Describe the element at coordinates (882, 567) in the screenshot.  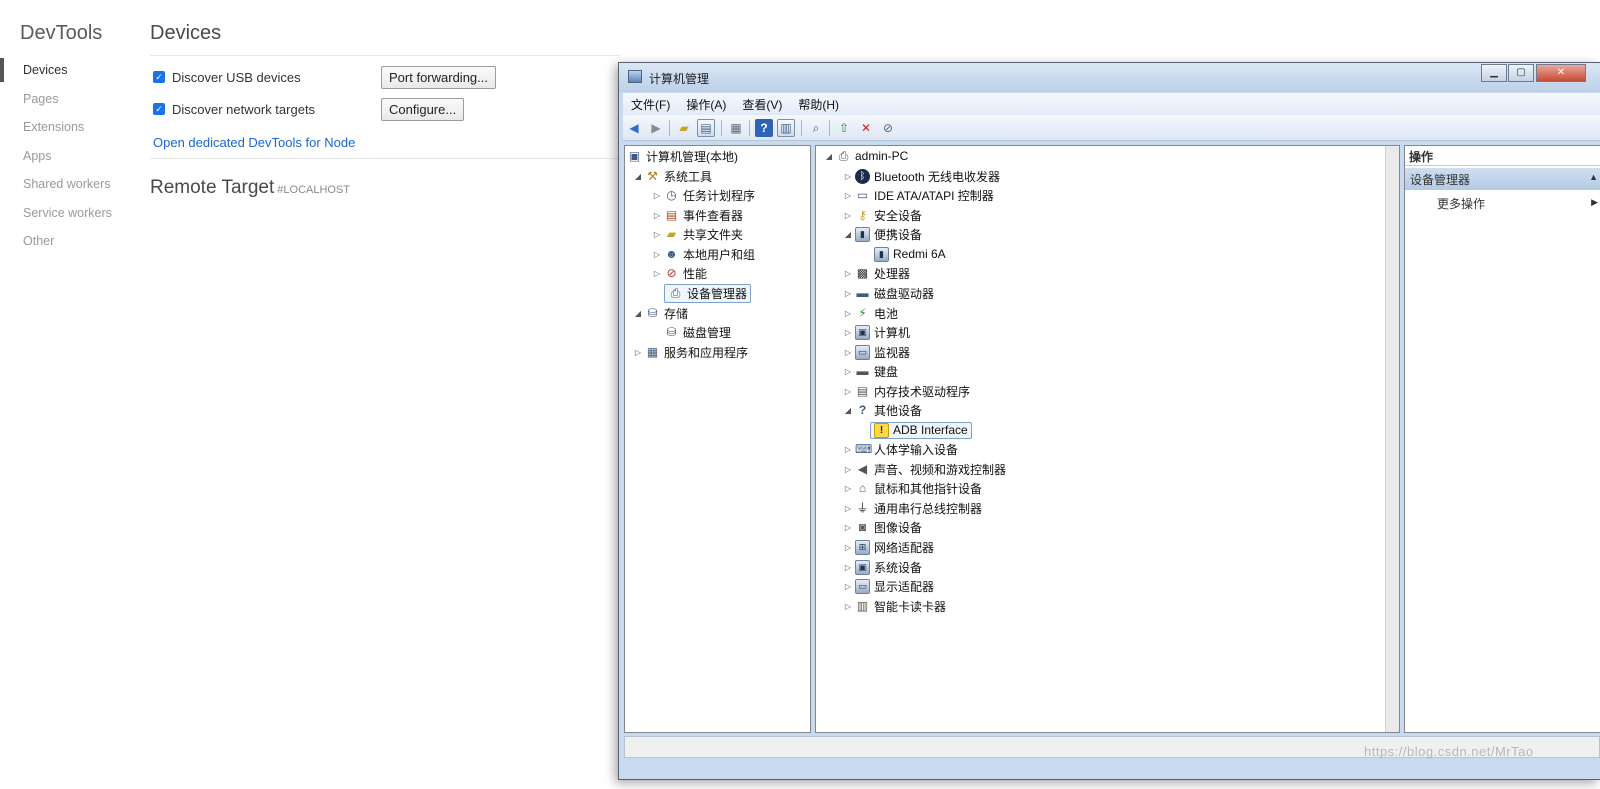
I see `device-category-system: ▷ ▣ 系统设备` at that location.